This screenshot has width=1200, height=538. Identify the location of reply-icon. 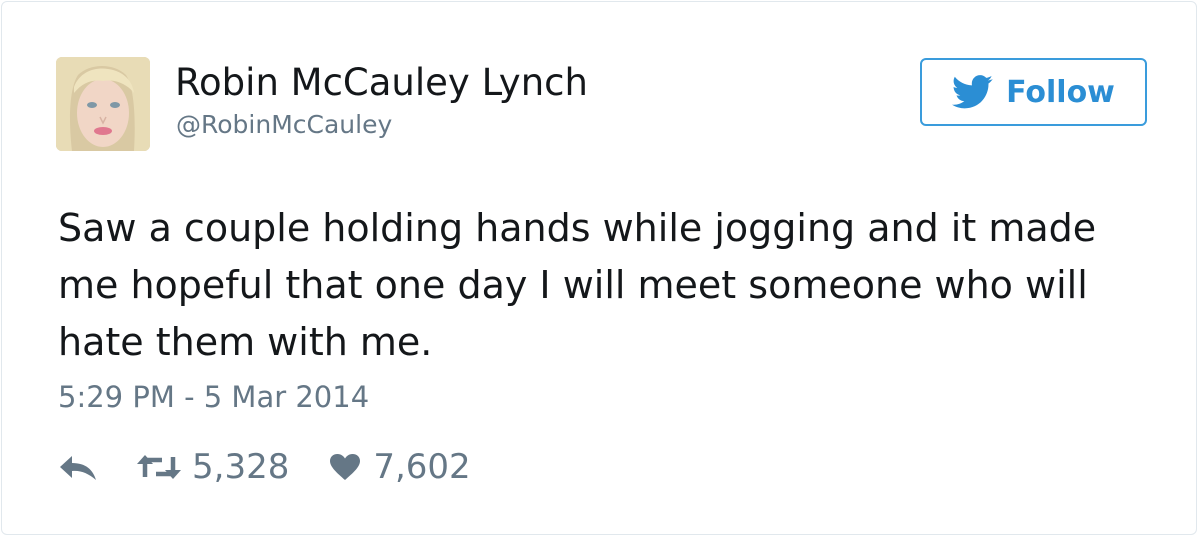
(78, 468).